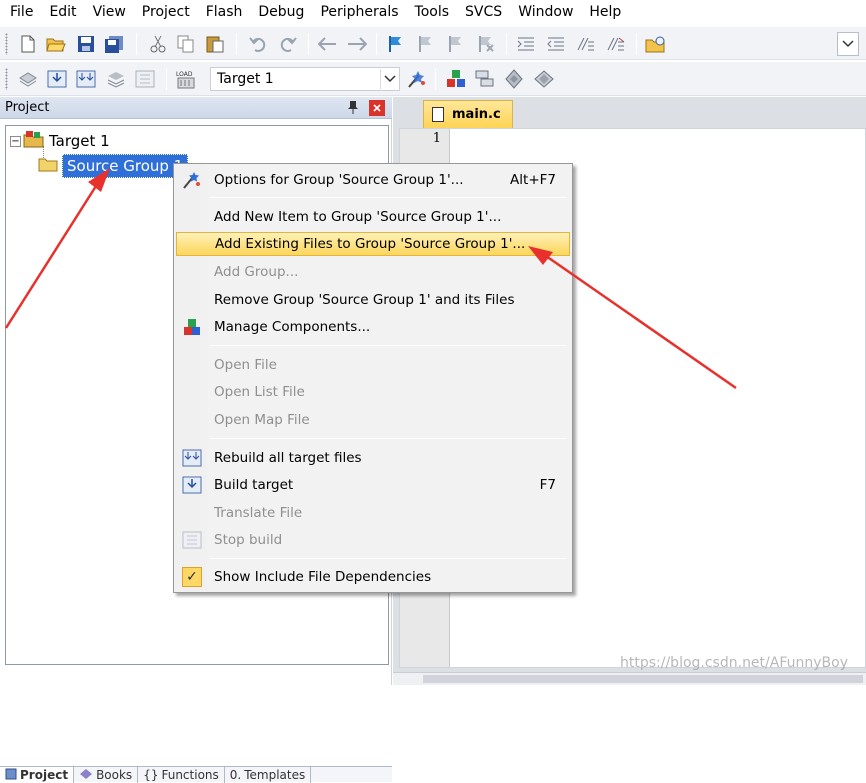 This screenshot has height=783, width=866. I want to click on tab-functions: {} Functions, so click(181, 775).